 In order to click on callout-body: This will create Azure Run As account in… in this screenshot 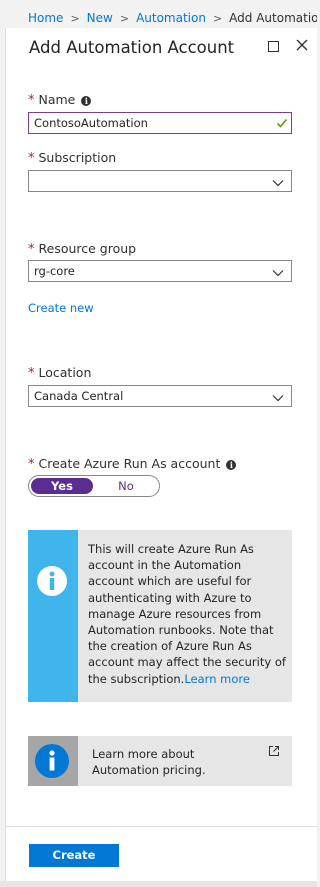, I will do `click(187, 614)`.